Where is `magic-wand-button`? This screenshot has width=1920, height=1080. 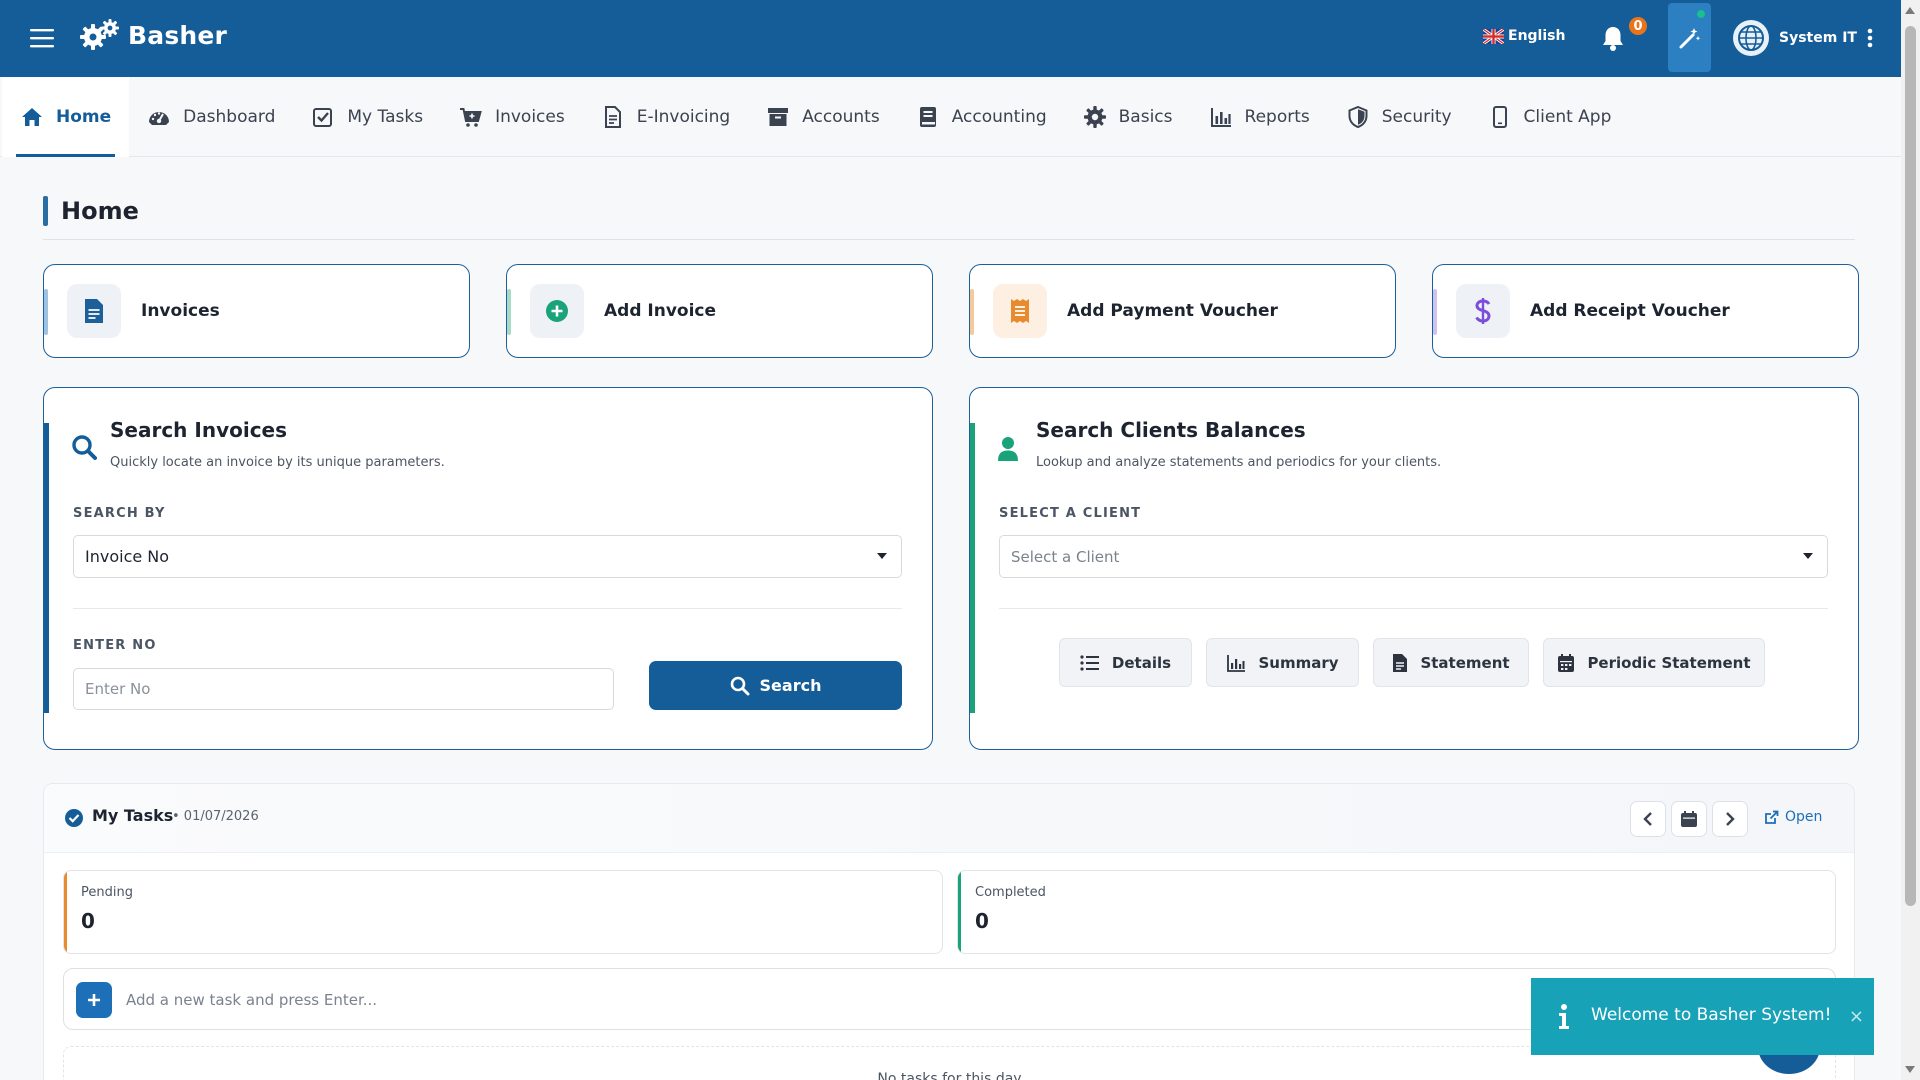 magic-wand-button is located at coordinates (1689, 37).